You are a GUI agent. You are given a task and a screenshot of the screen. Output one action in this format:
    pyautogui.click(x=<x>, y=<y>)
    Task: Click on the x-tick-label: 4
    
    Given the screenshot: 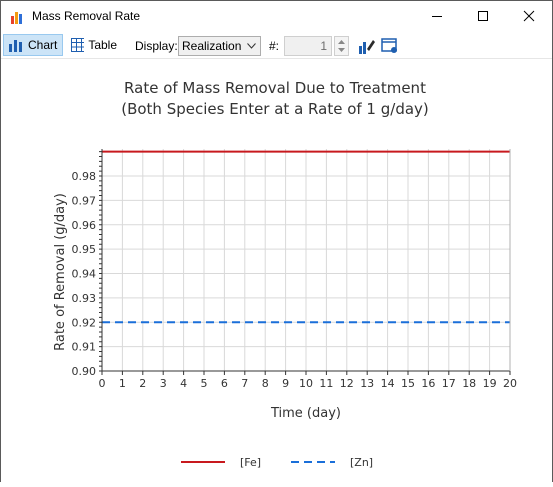 What is the action you would take?
    pyautogui.click(x=183, y=383)
    